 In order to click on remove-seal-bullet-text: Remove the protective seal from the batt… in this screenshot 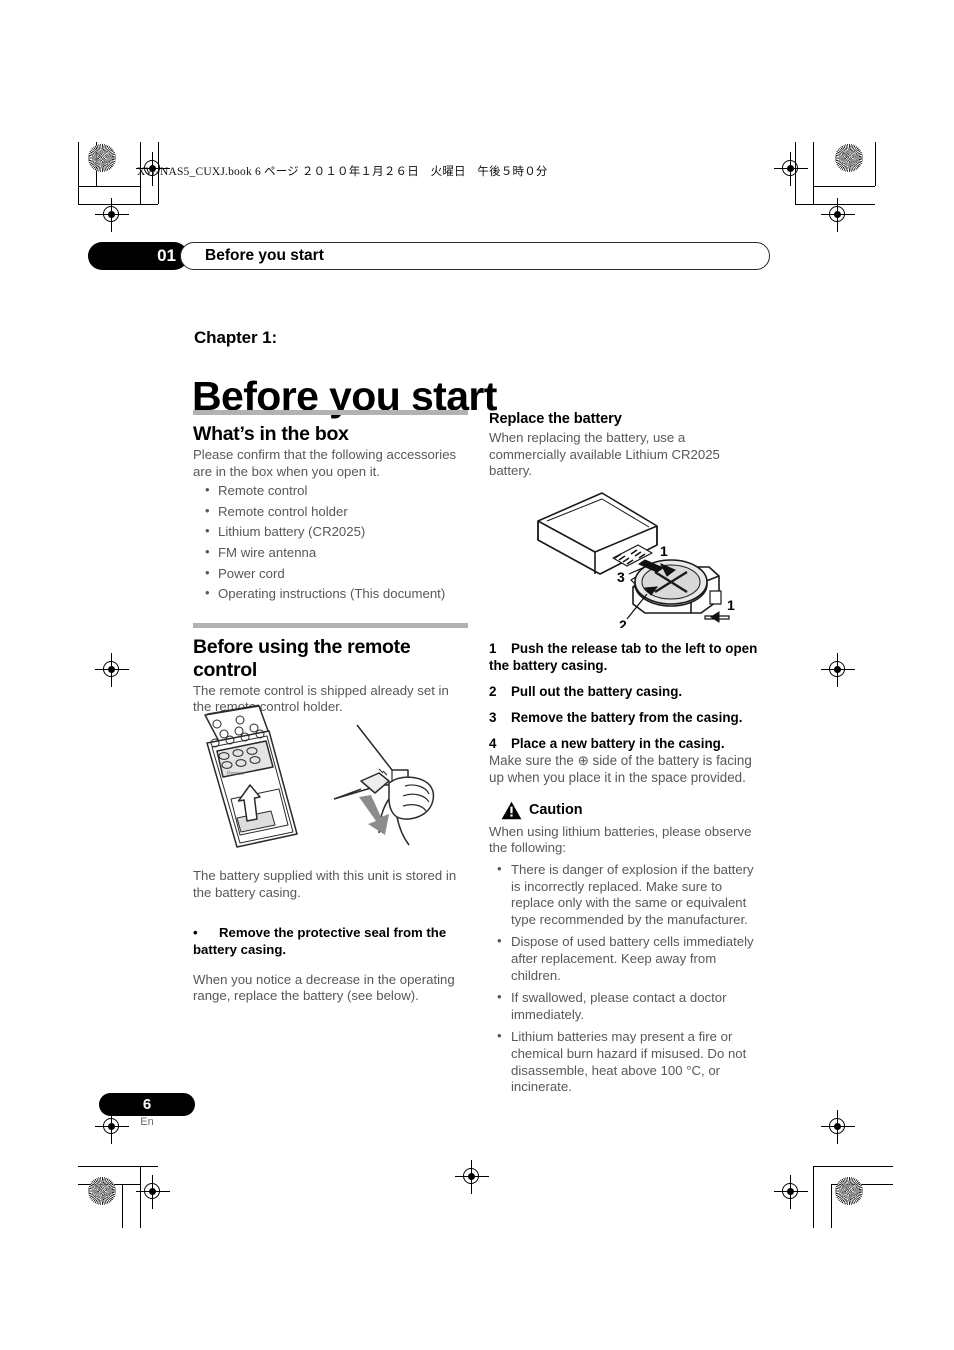, I will do `click(320, 941)`.